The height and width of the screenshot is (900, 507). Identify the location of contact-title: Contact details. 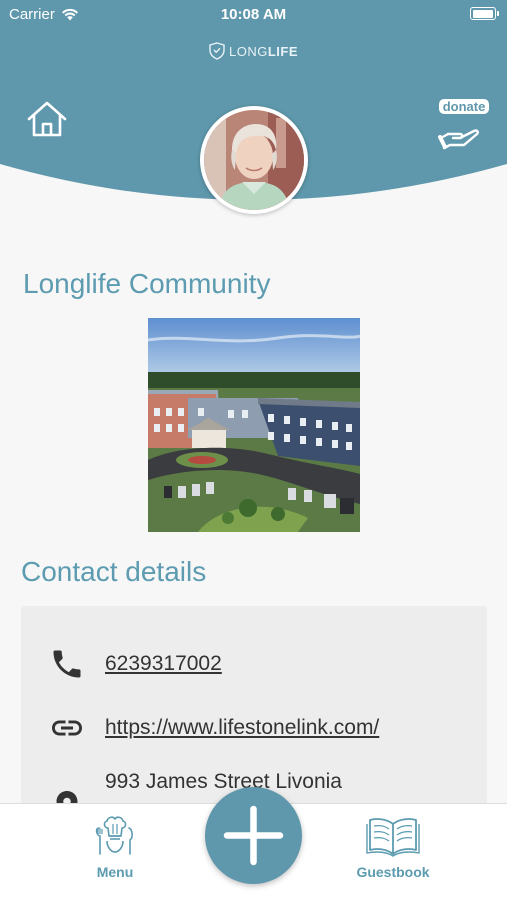
(114, 571).